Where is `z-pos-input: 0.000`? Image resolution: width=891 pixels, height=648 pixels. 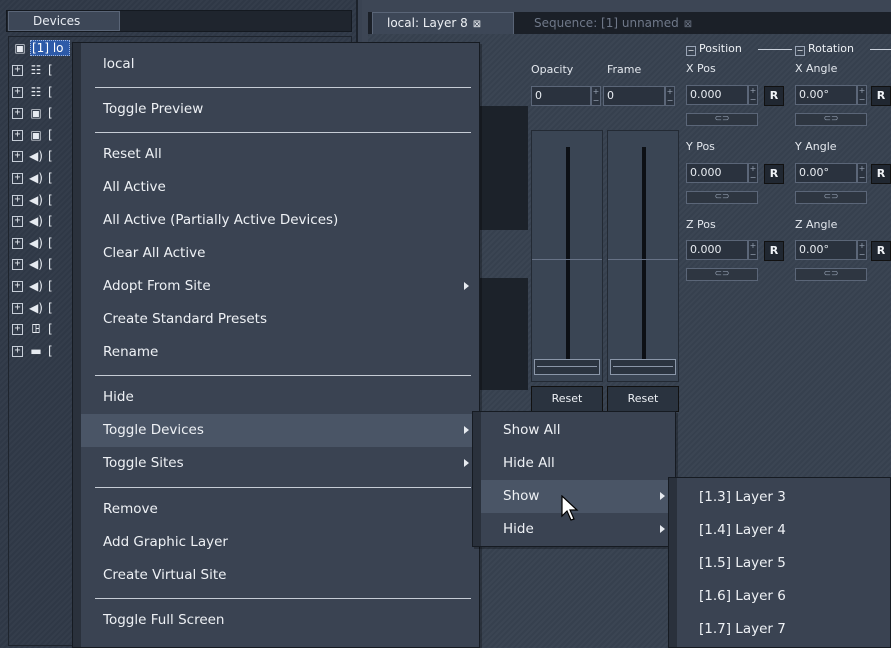 z-pos-input: 0.000 is located at coordinates (717, 250).